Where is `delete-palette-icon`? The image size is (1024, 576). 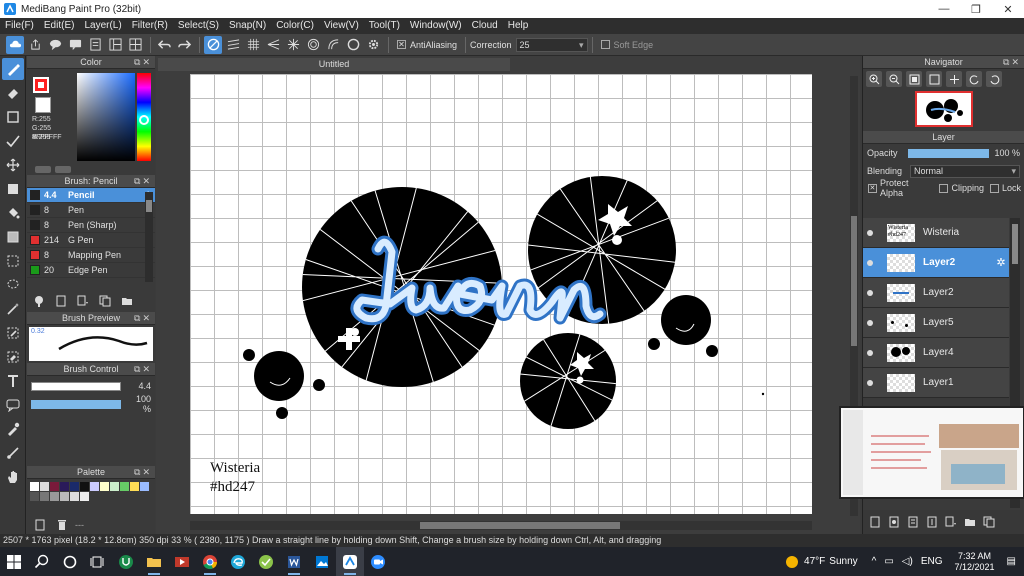 delete-palette-icon is located at coordinates (62, 525).